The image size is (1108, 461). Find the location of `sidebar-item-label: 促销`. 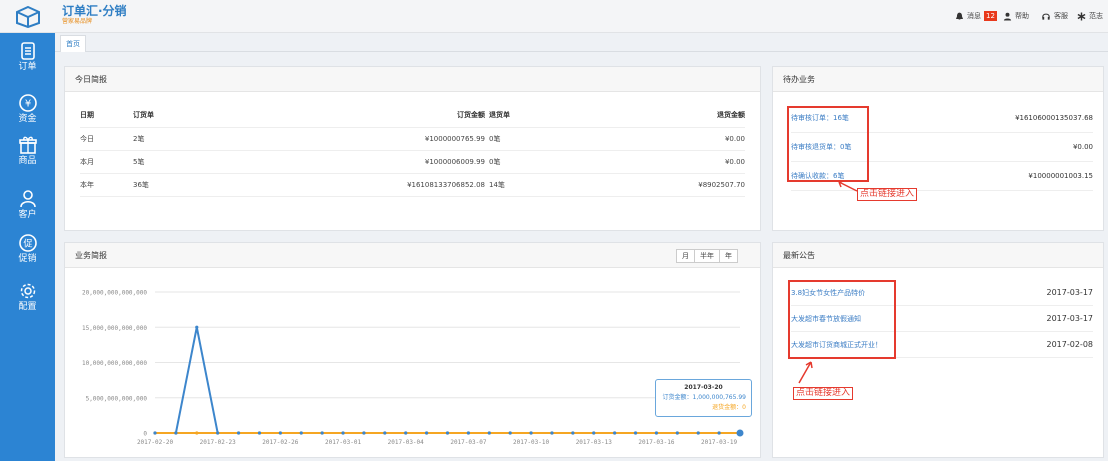

sidebar-item-label: 促销 is located at coordinates (27, 259).